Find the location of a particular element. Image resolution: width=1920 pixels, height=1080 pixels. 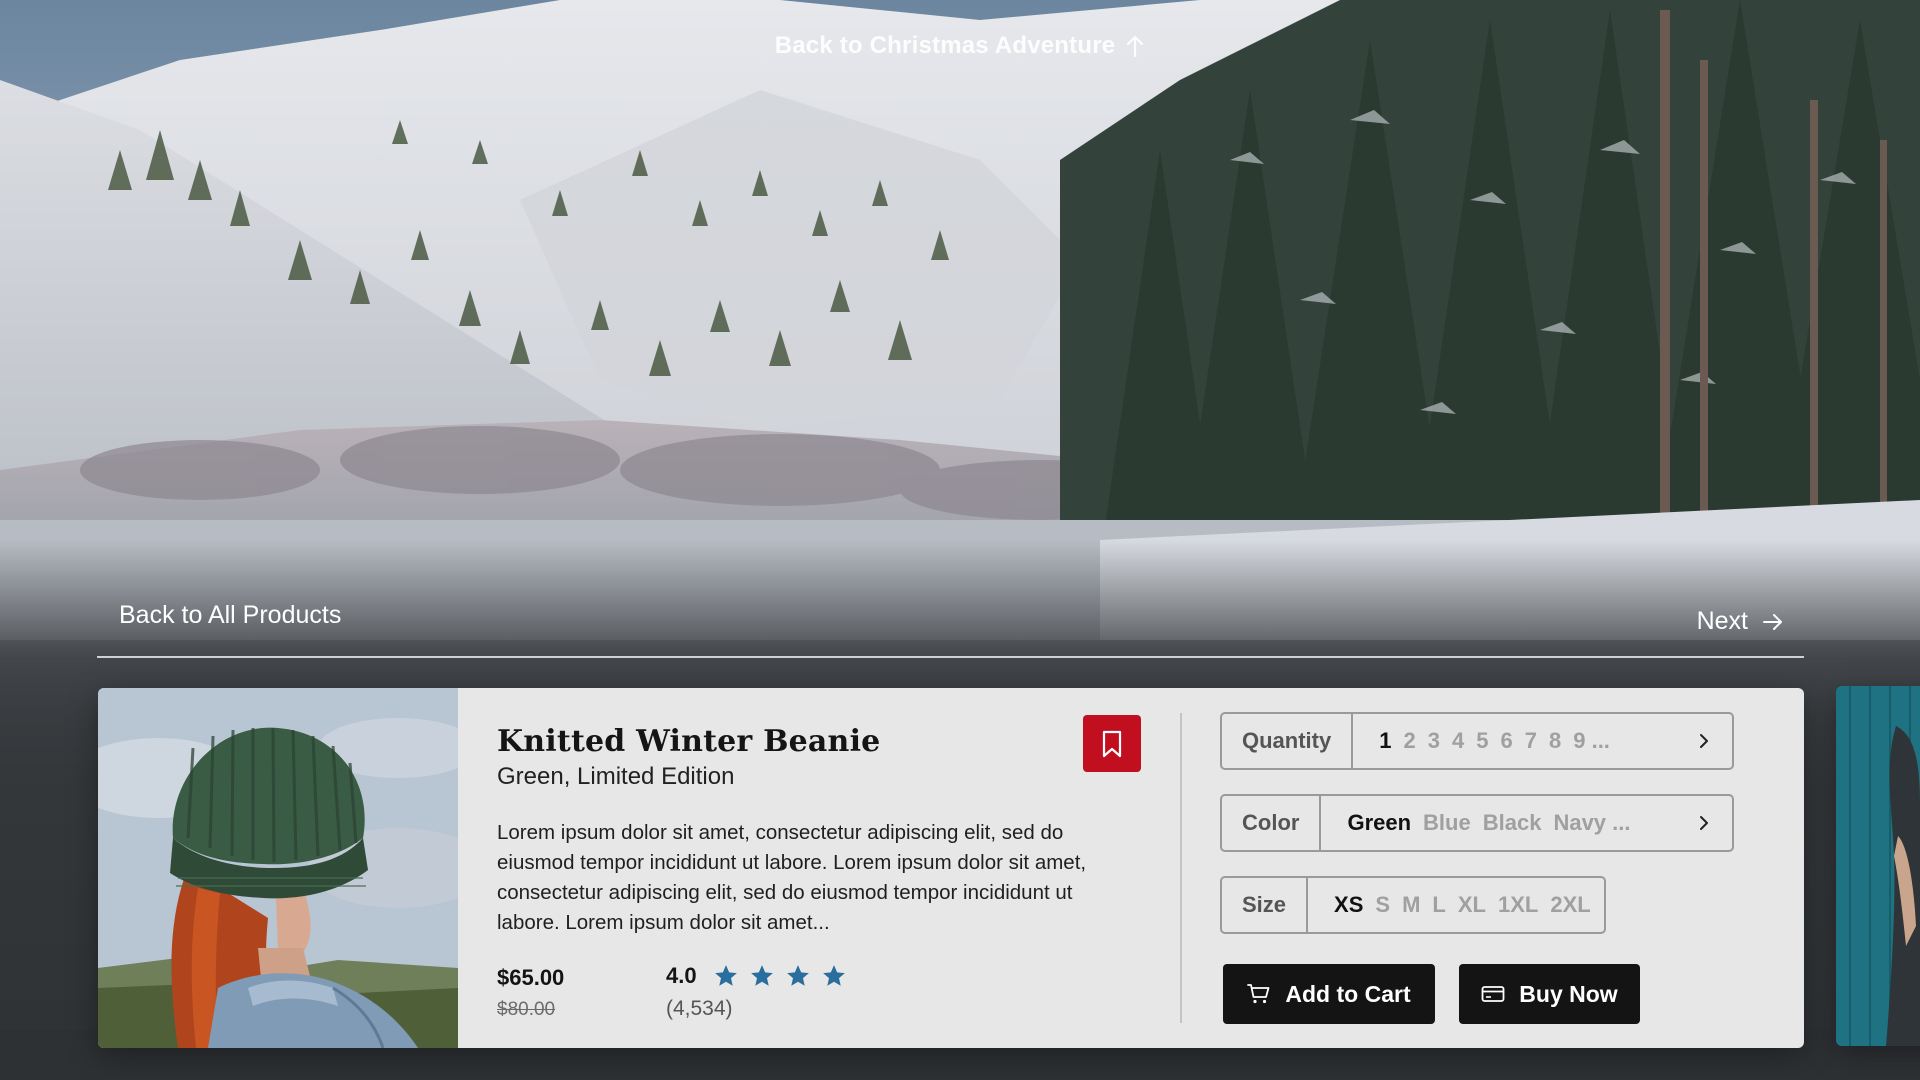

size-option: XS is located at coordinates (1348, 905).